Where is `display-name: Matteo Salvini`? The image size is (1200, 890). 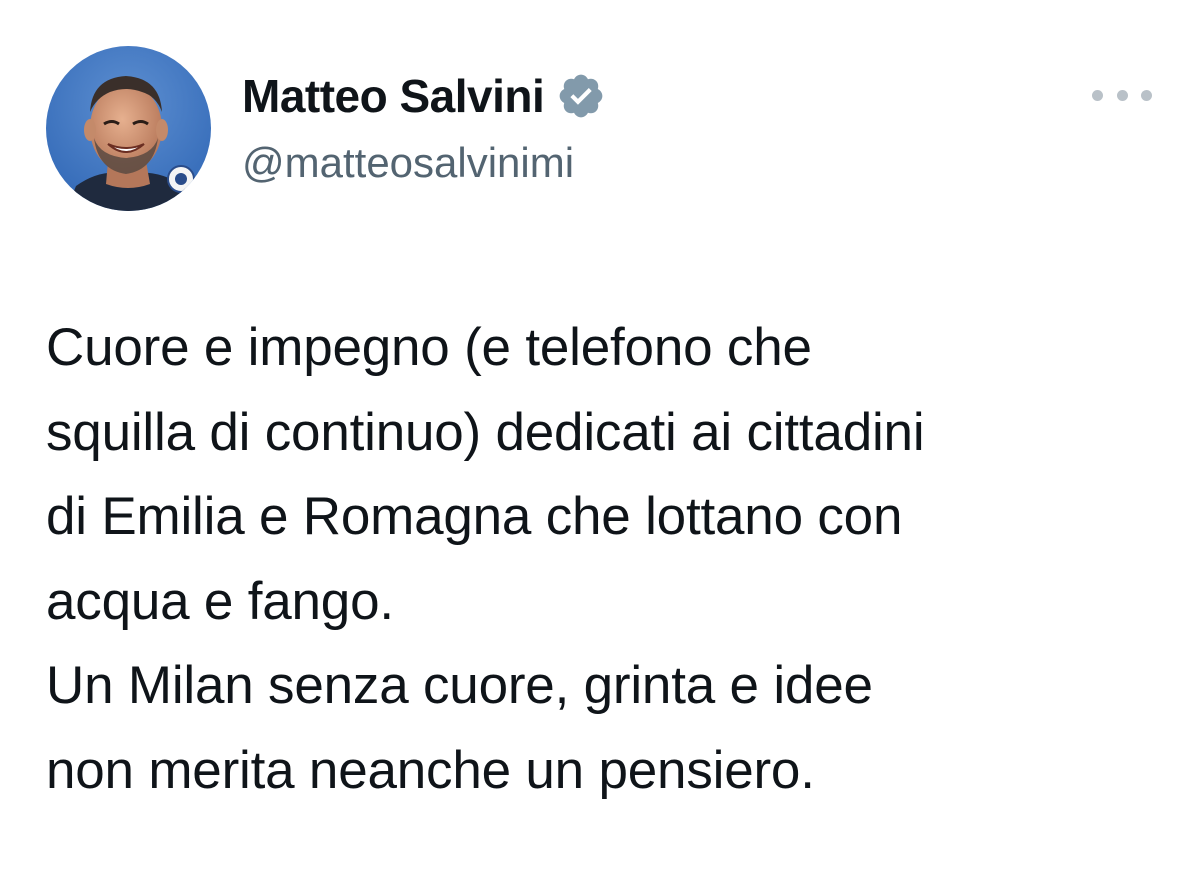
display-name: Matteo Salvini is located at coordinates (393, 96).